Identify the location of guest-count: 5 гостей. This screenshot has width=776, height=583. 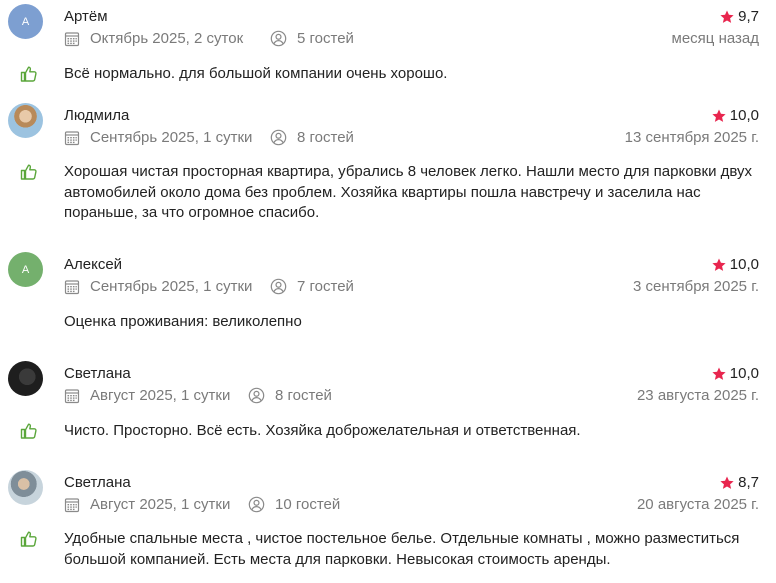
(325, 38).